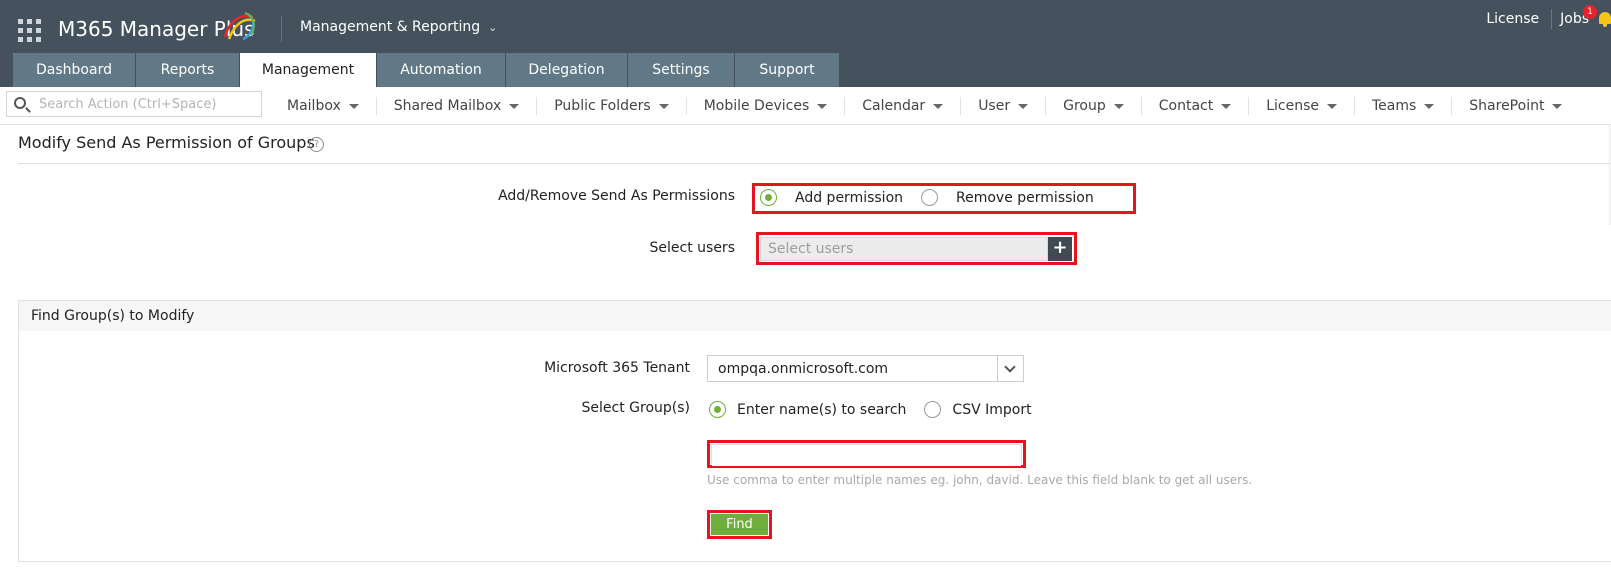 Image resolution: width=1611 pixels, height=586 pixels. Describe the element at coordinates (1084, 106) in the screenshot. I see `subnav-label: Group` at that location.